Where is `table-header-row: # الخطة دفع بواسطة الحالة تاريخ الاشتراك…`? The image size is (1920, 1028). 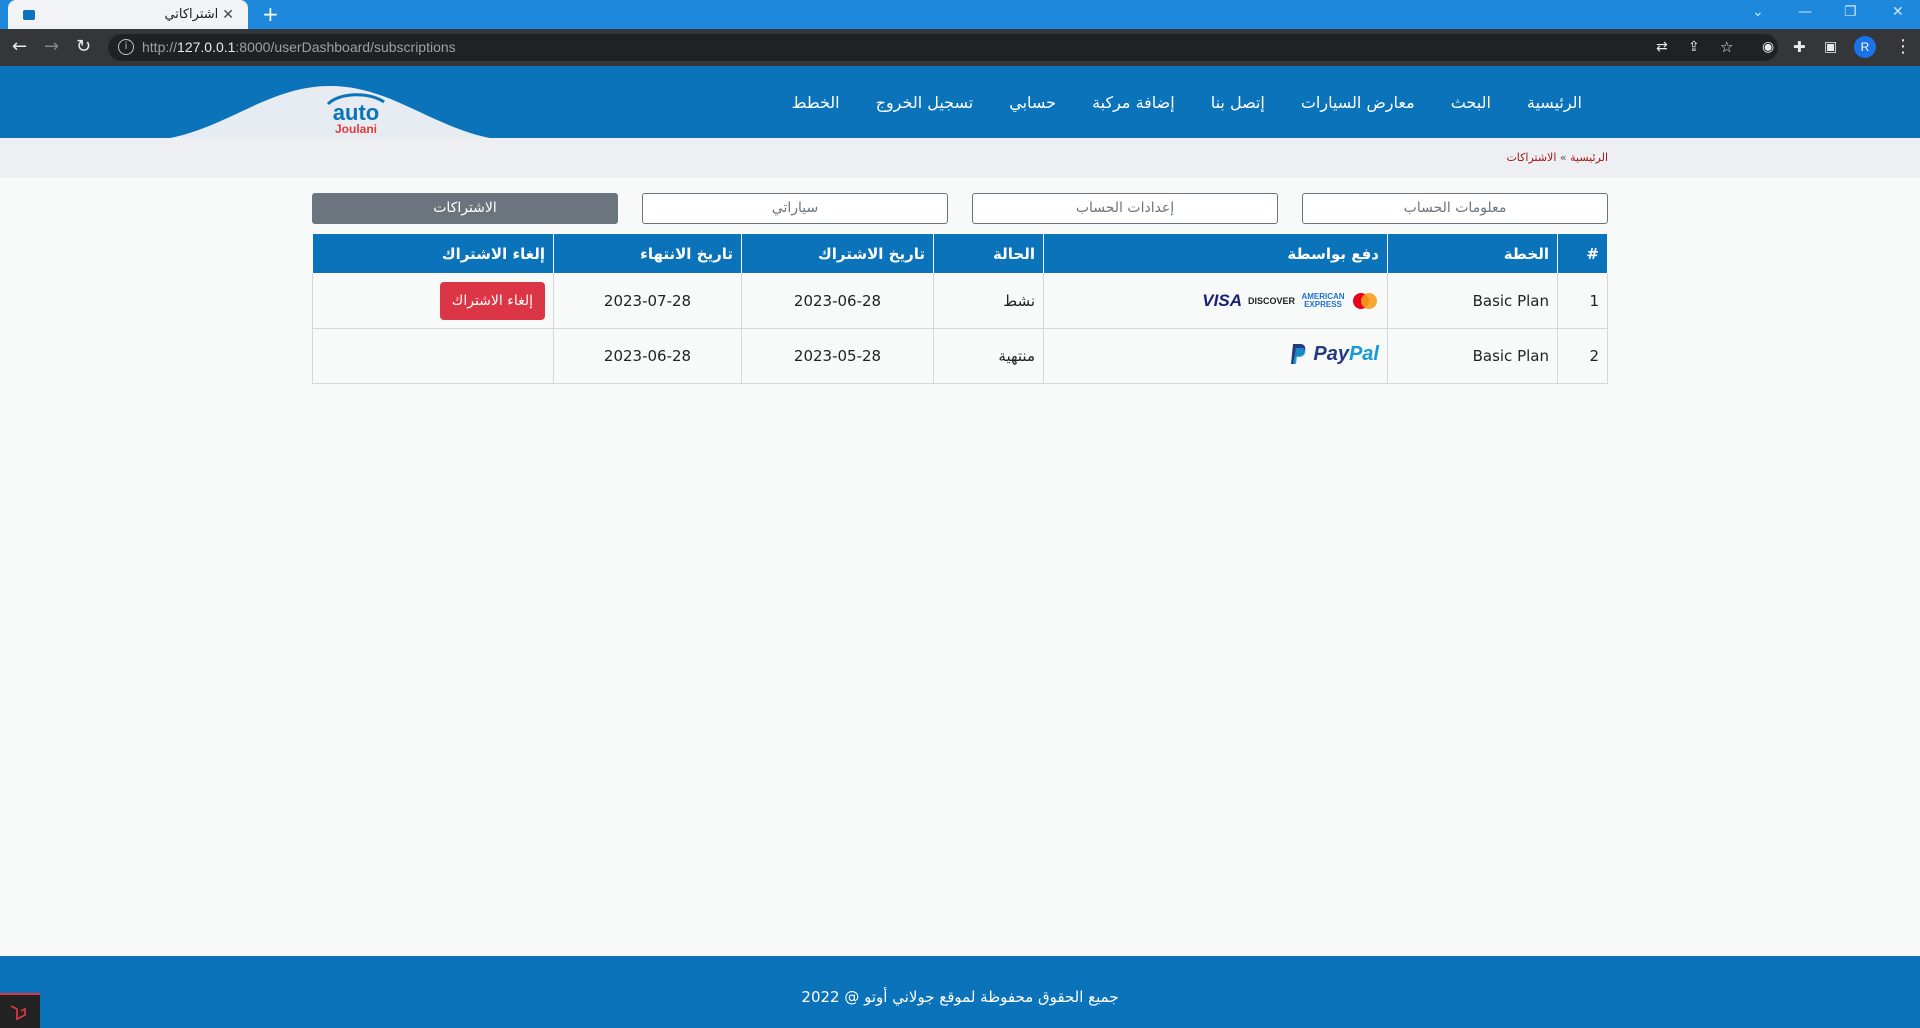 table-header-row: # الخطة دفع بواسطة الحالة تاريخ الاشتراك… is located at coordinates (960, 253).